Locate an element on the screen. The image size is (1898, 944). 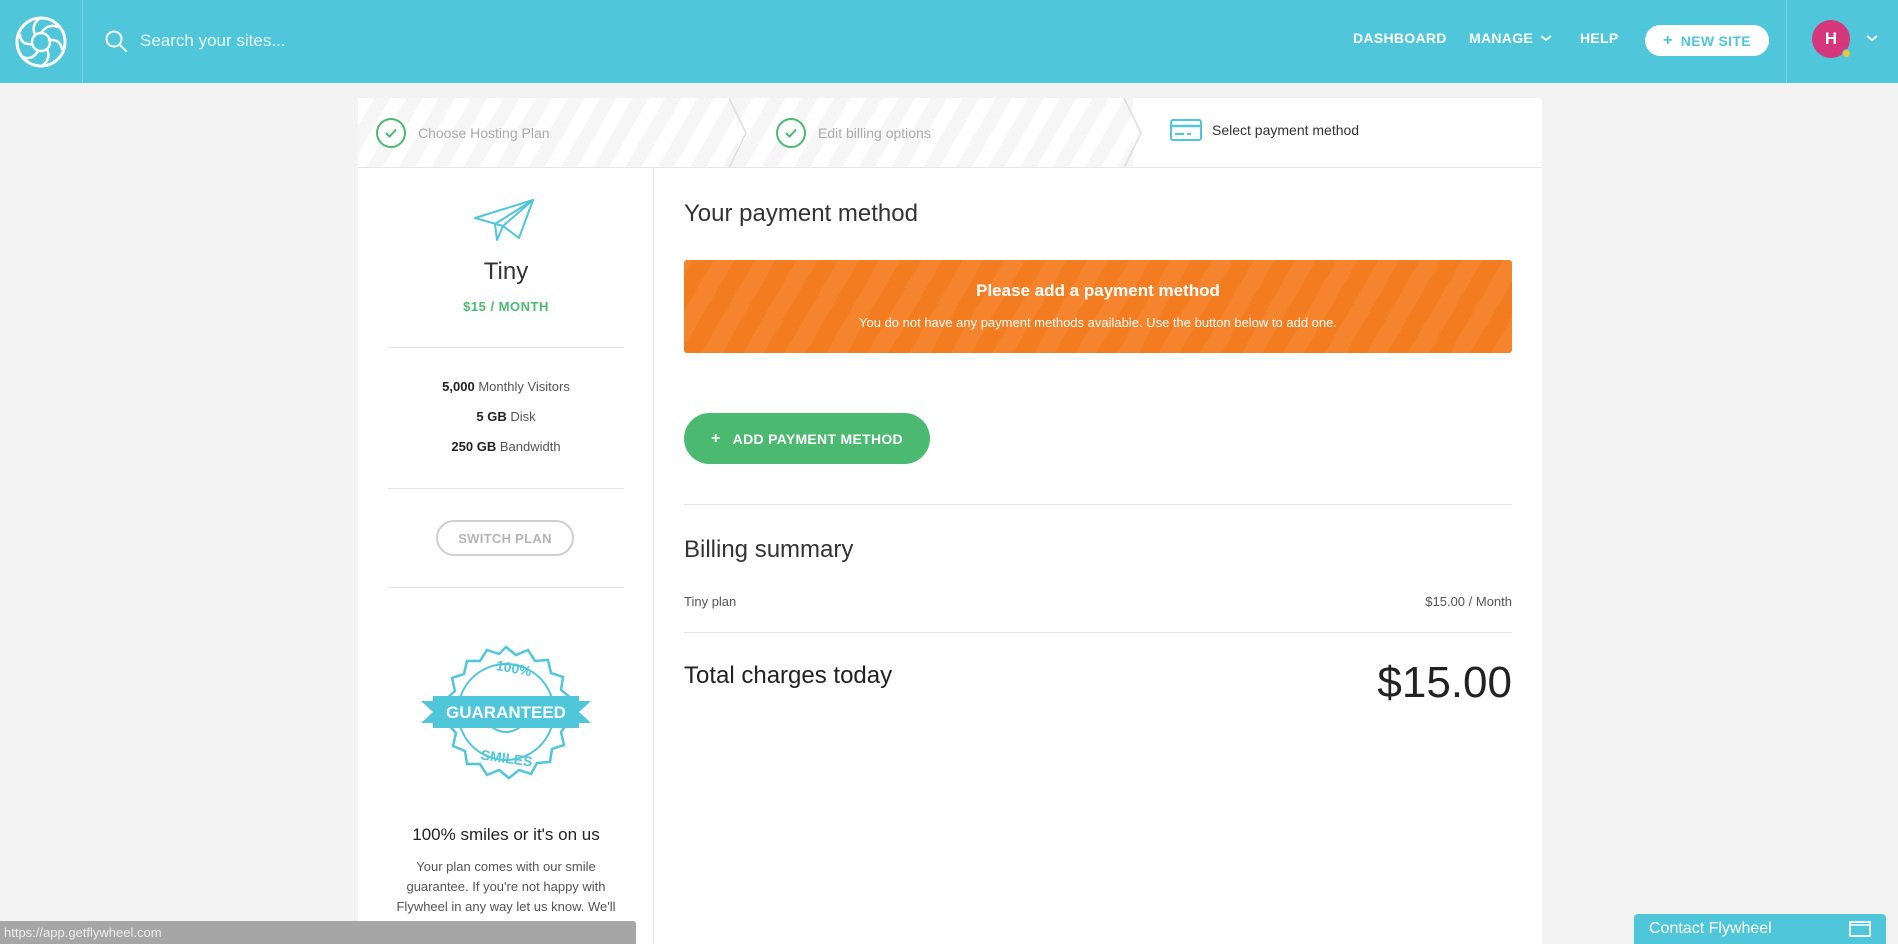
nav-dashboard: DASHBOARD is located at coordinates (1400, 38).